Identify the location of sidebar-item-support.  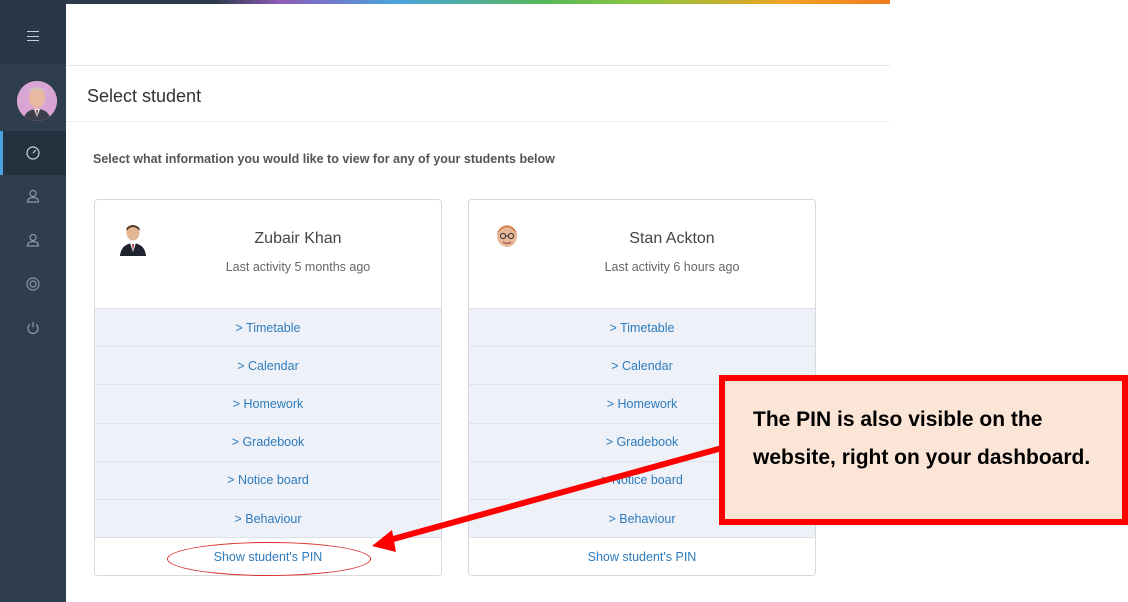
(33, 284).